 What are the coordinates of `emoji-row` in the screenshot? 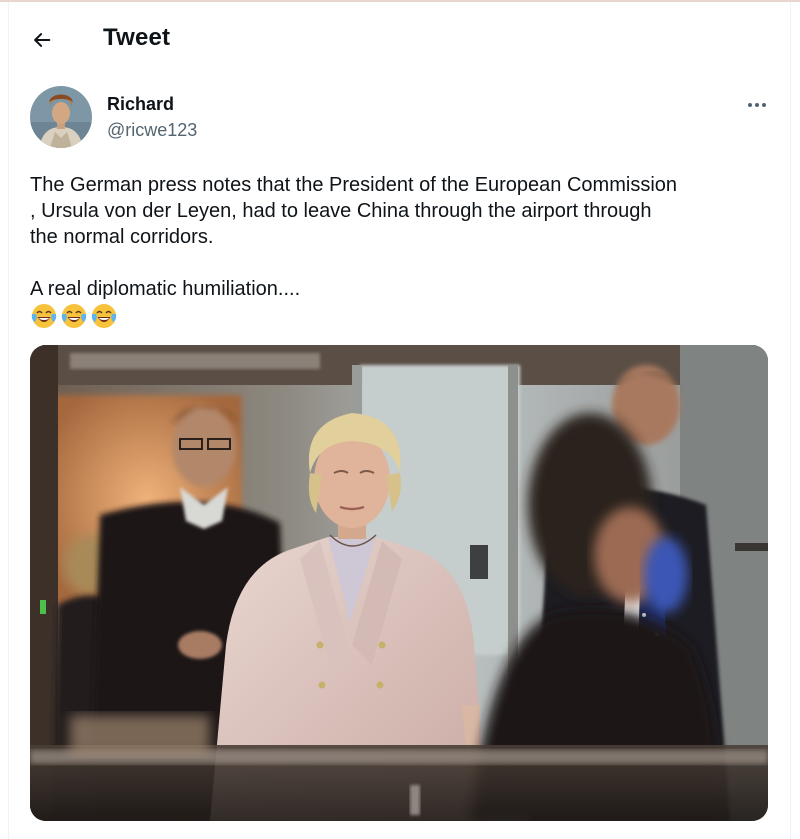 It's located at (74, 316).